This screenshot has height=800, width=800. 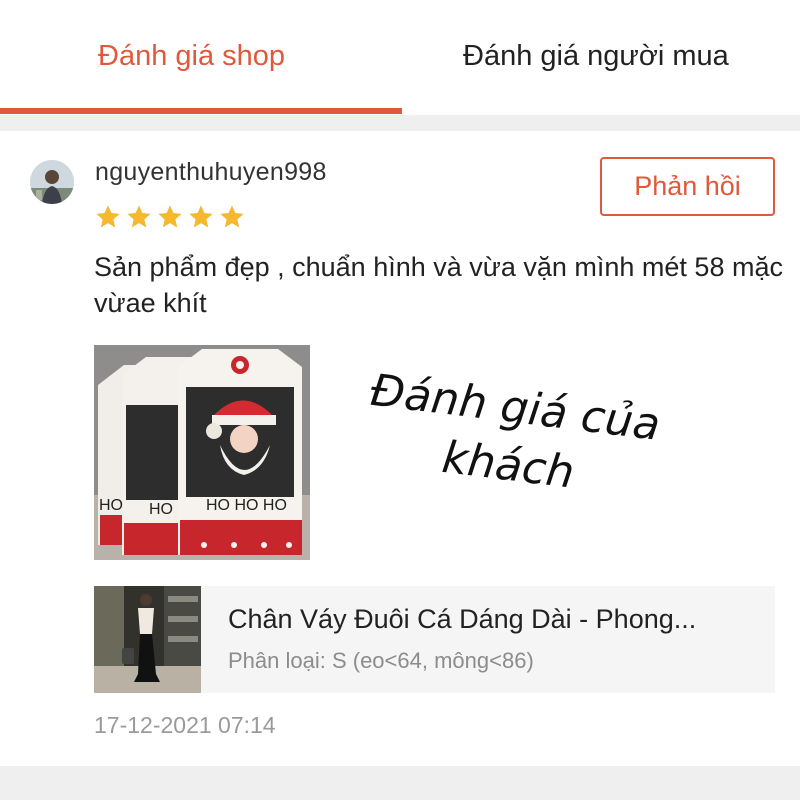 What do you see at coordinates (400, 783) in the screenshot?
I see `section-divider-bottom` at bounding box center [400, 783].